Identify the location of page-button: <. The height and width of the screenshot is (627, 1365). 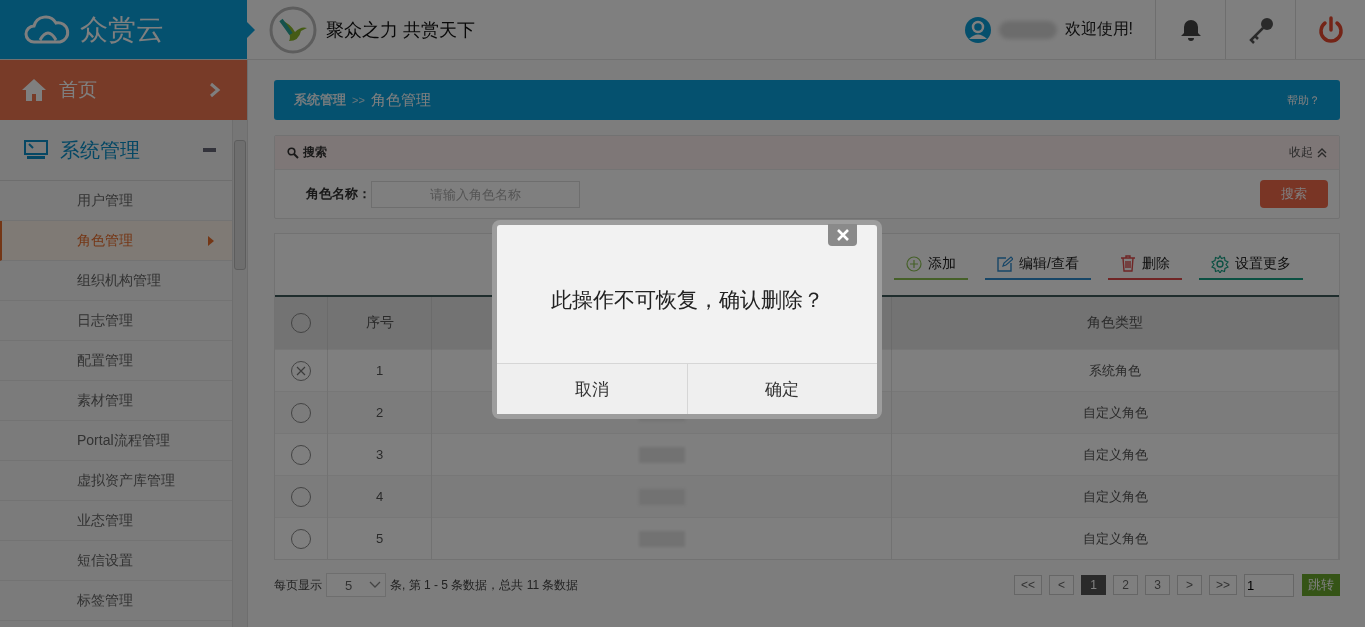
(1061, 585).